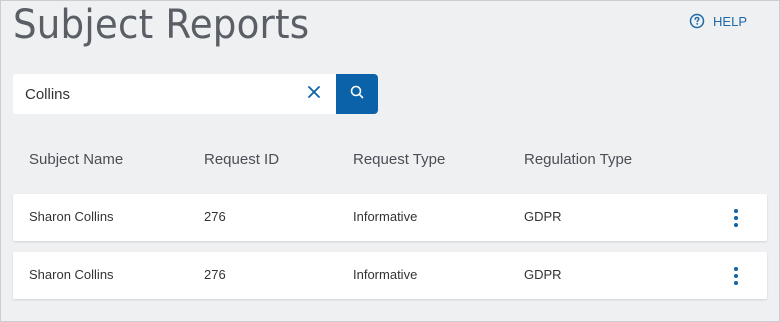 This screenshot has height=322, width=780. I want to click on question-circle-icon, so click(697, 21).